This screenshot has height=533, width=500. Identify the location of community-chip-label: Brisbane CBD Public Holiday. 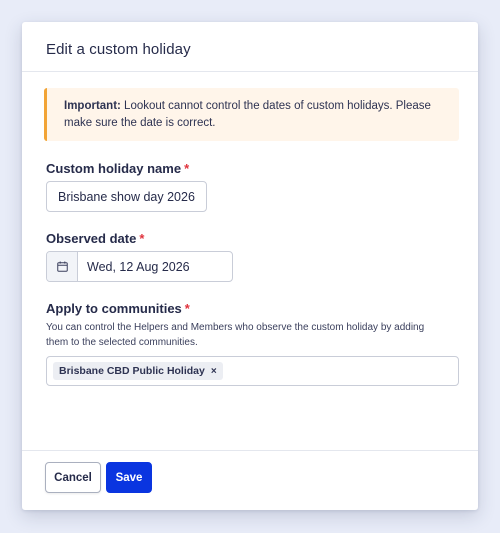
(132, 371).